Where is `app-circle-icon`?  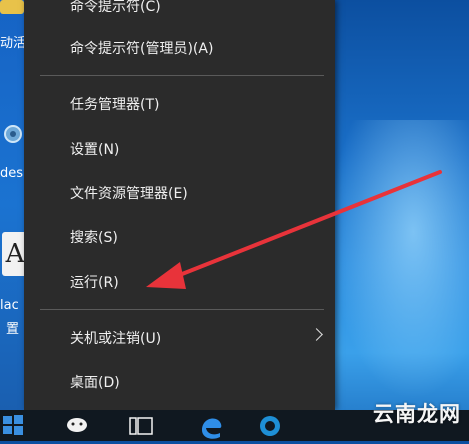 app-circle-icon is located at coordinates (270, 428).